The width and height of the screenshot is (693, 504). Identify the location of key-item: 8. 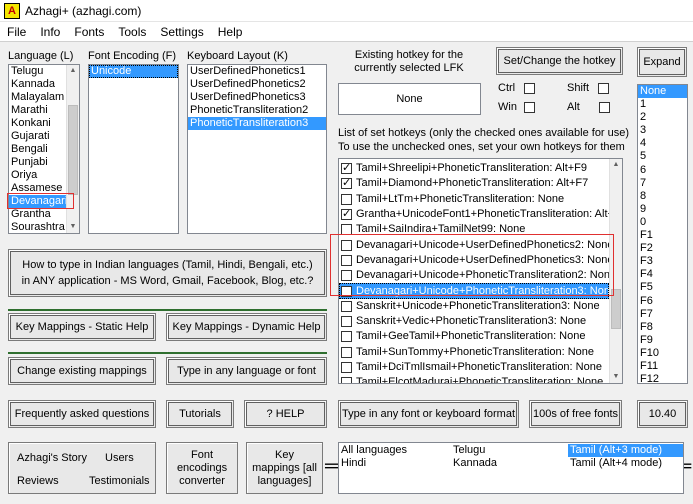
(662, 196).